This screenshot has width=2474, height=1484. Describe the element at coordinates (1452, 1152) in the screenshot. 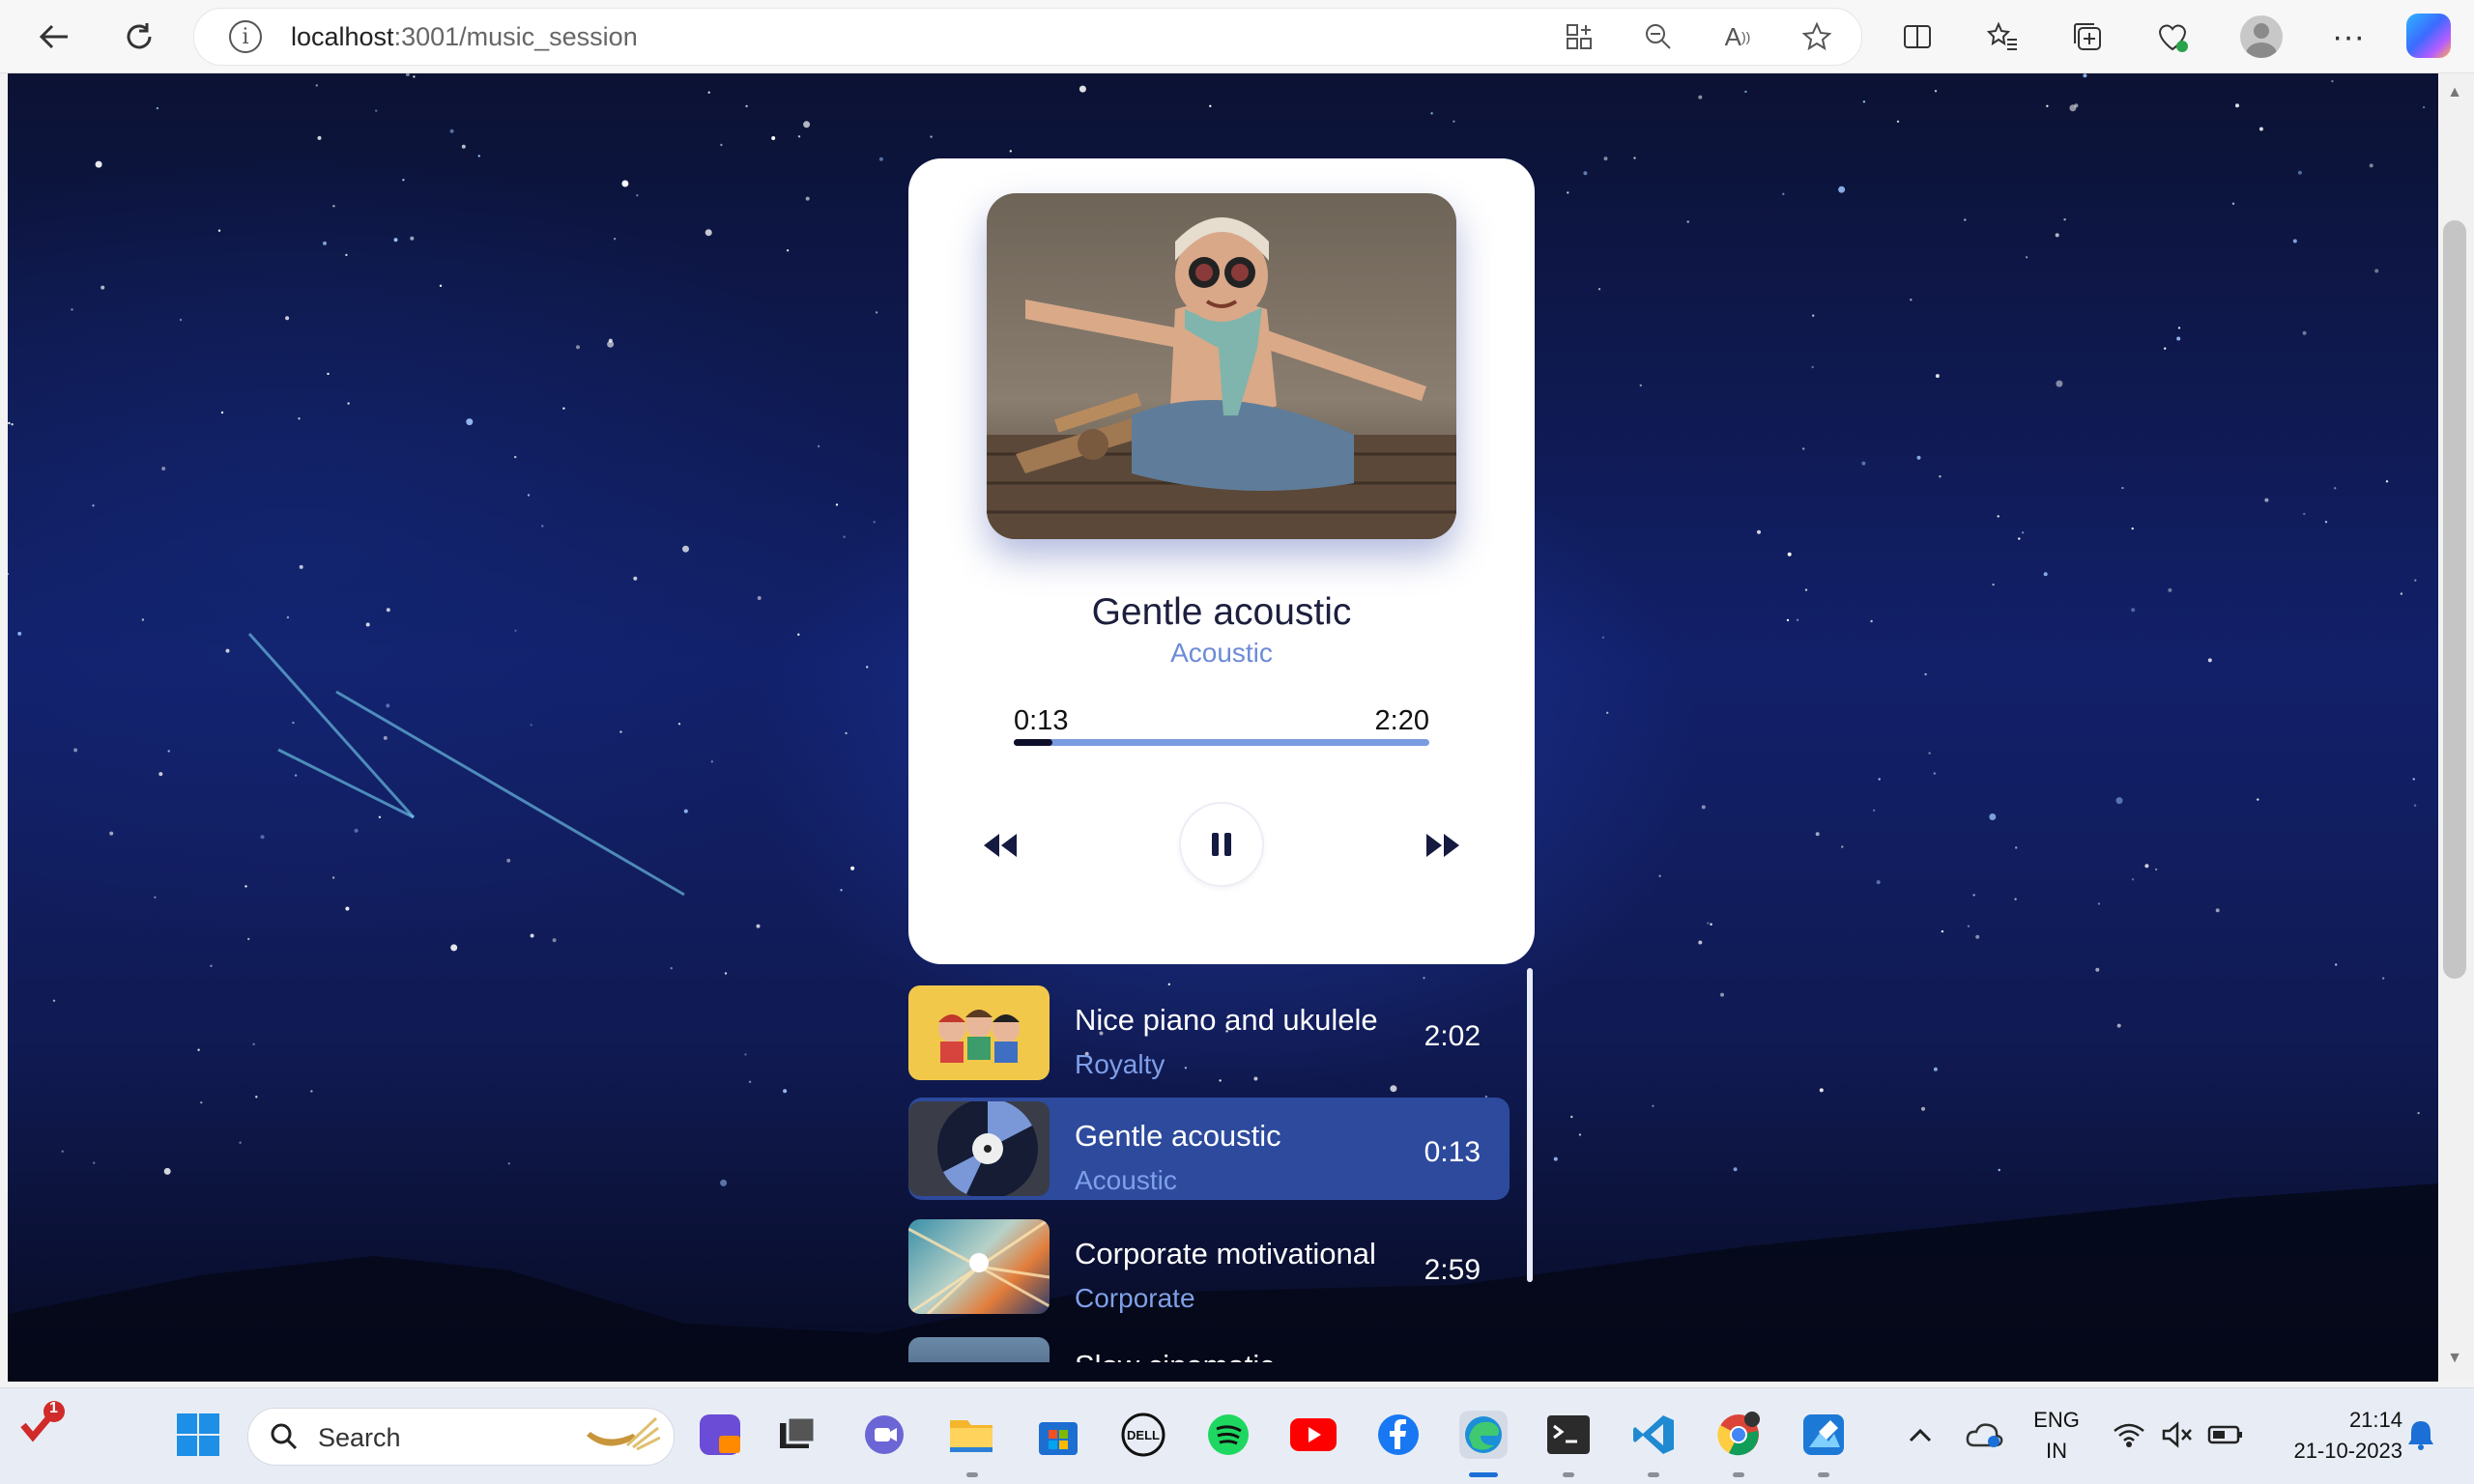

I see `playlist-item-duration: 0:13` at that location.